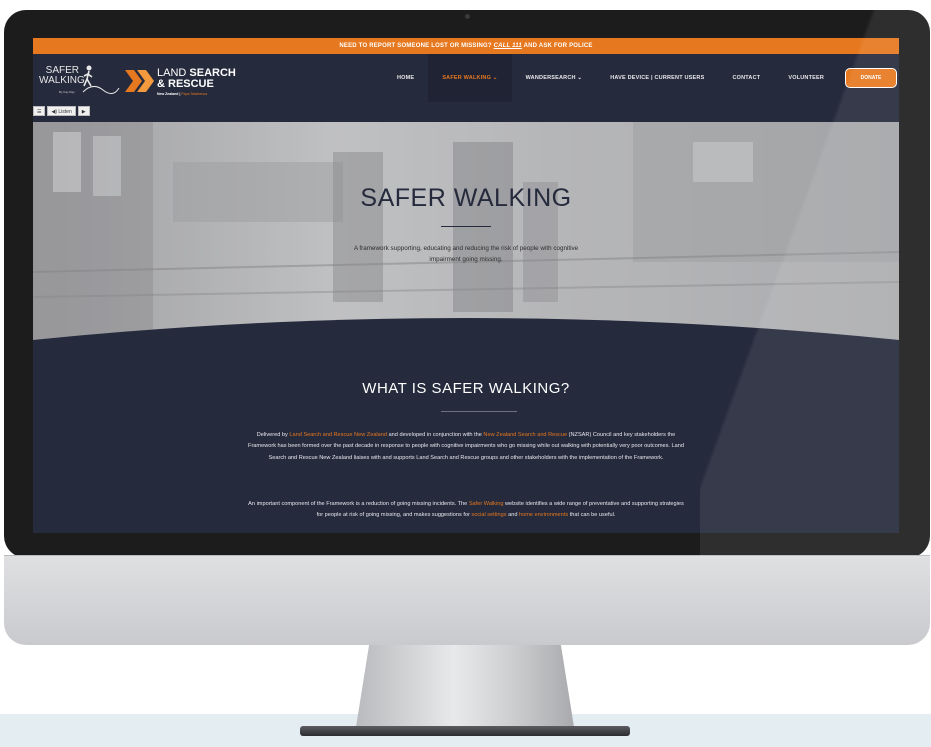 Image resolution: width=931 pixels, height=747 pixels. What do you see at coordinates (871, 78) in the screenshot?
I see `donate-button: DONATE` at bounding box center [871, 78].